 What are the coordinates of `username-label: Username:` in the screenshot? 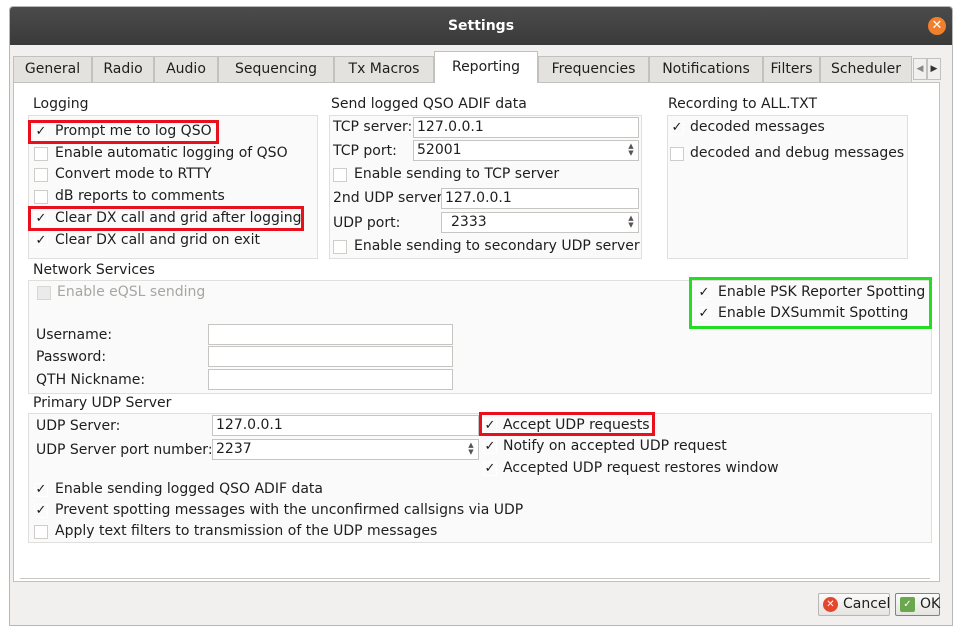 It's located at (74, 335).